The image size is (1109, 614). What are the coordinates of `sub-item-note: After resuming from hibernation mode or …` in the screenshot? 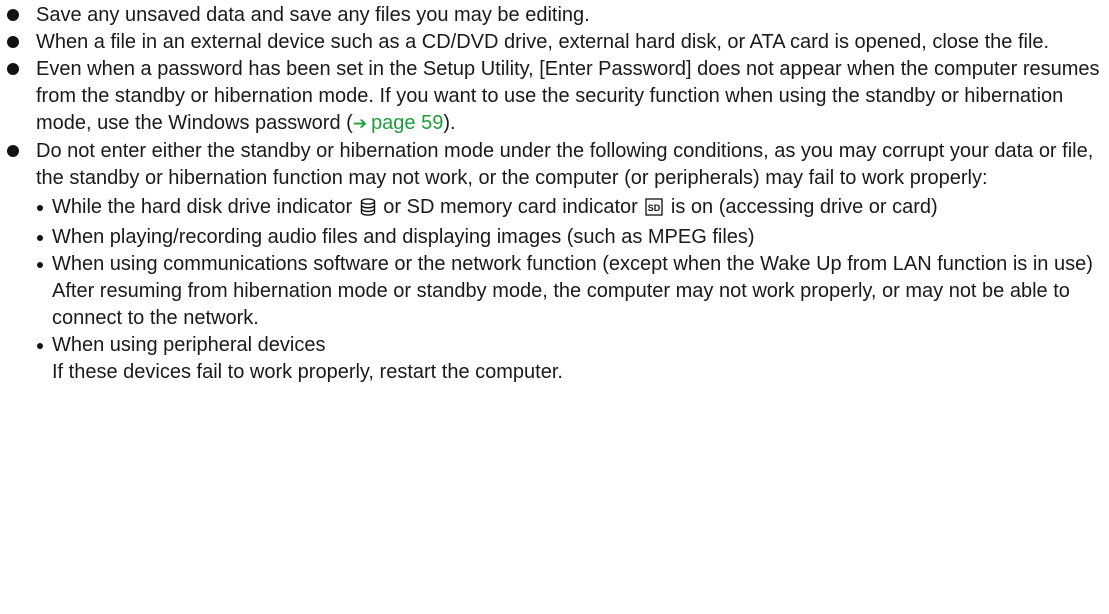 It's located at (561, 304).